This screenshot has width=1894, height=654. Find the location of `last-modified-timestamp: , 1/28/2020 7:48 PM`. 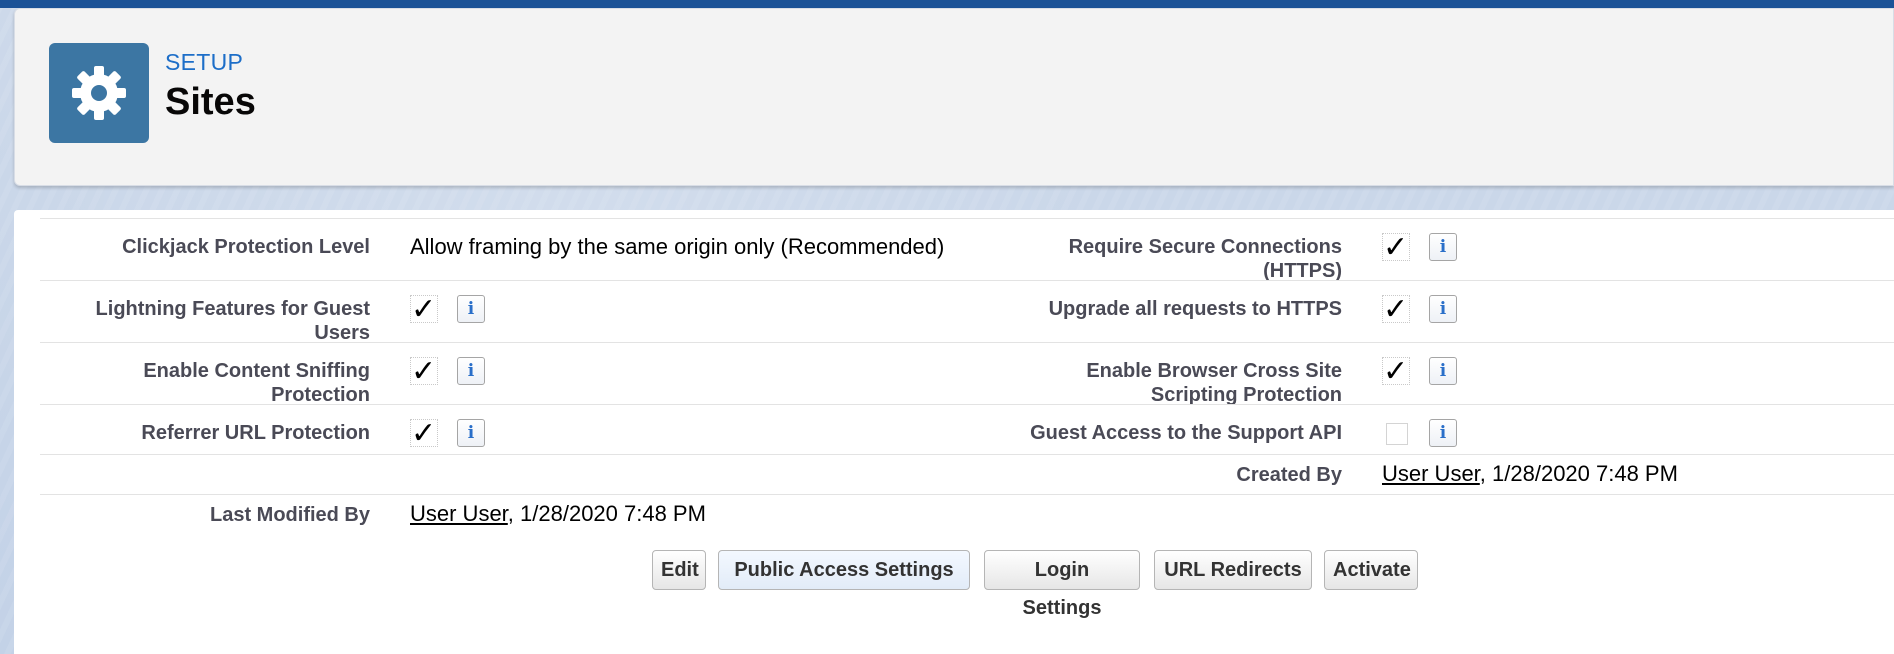

last-modified-timestamp: , 1/28/2020 7:48 PM is located at coordinates (606, 513).